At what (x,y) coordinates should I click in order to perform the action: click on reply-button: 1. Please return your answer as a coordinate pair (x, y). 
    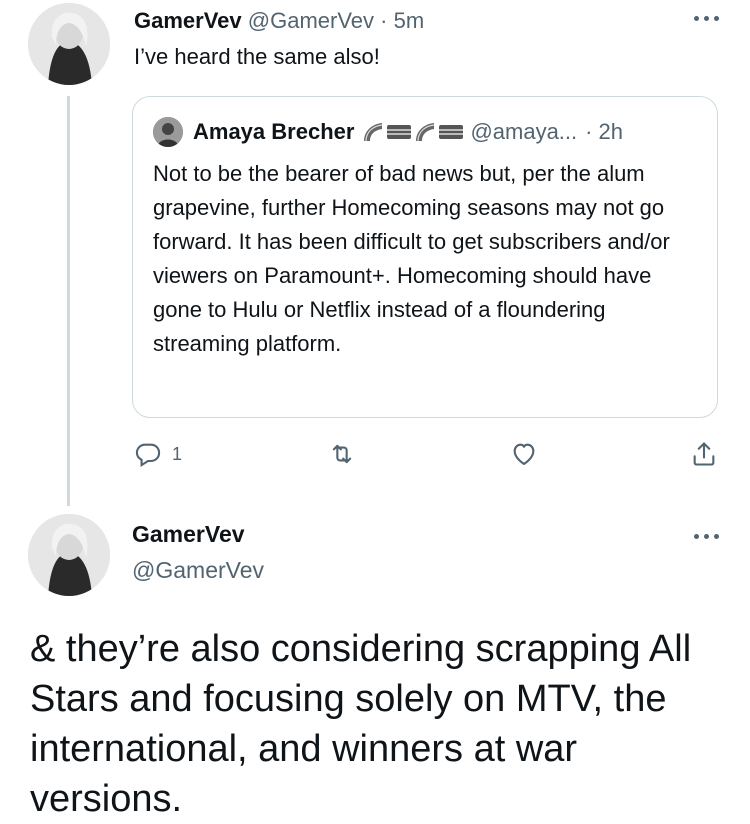
    Looking at the image, I should click on (158, 454).